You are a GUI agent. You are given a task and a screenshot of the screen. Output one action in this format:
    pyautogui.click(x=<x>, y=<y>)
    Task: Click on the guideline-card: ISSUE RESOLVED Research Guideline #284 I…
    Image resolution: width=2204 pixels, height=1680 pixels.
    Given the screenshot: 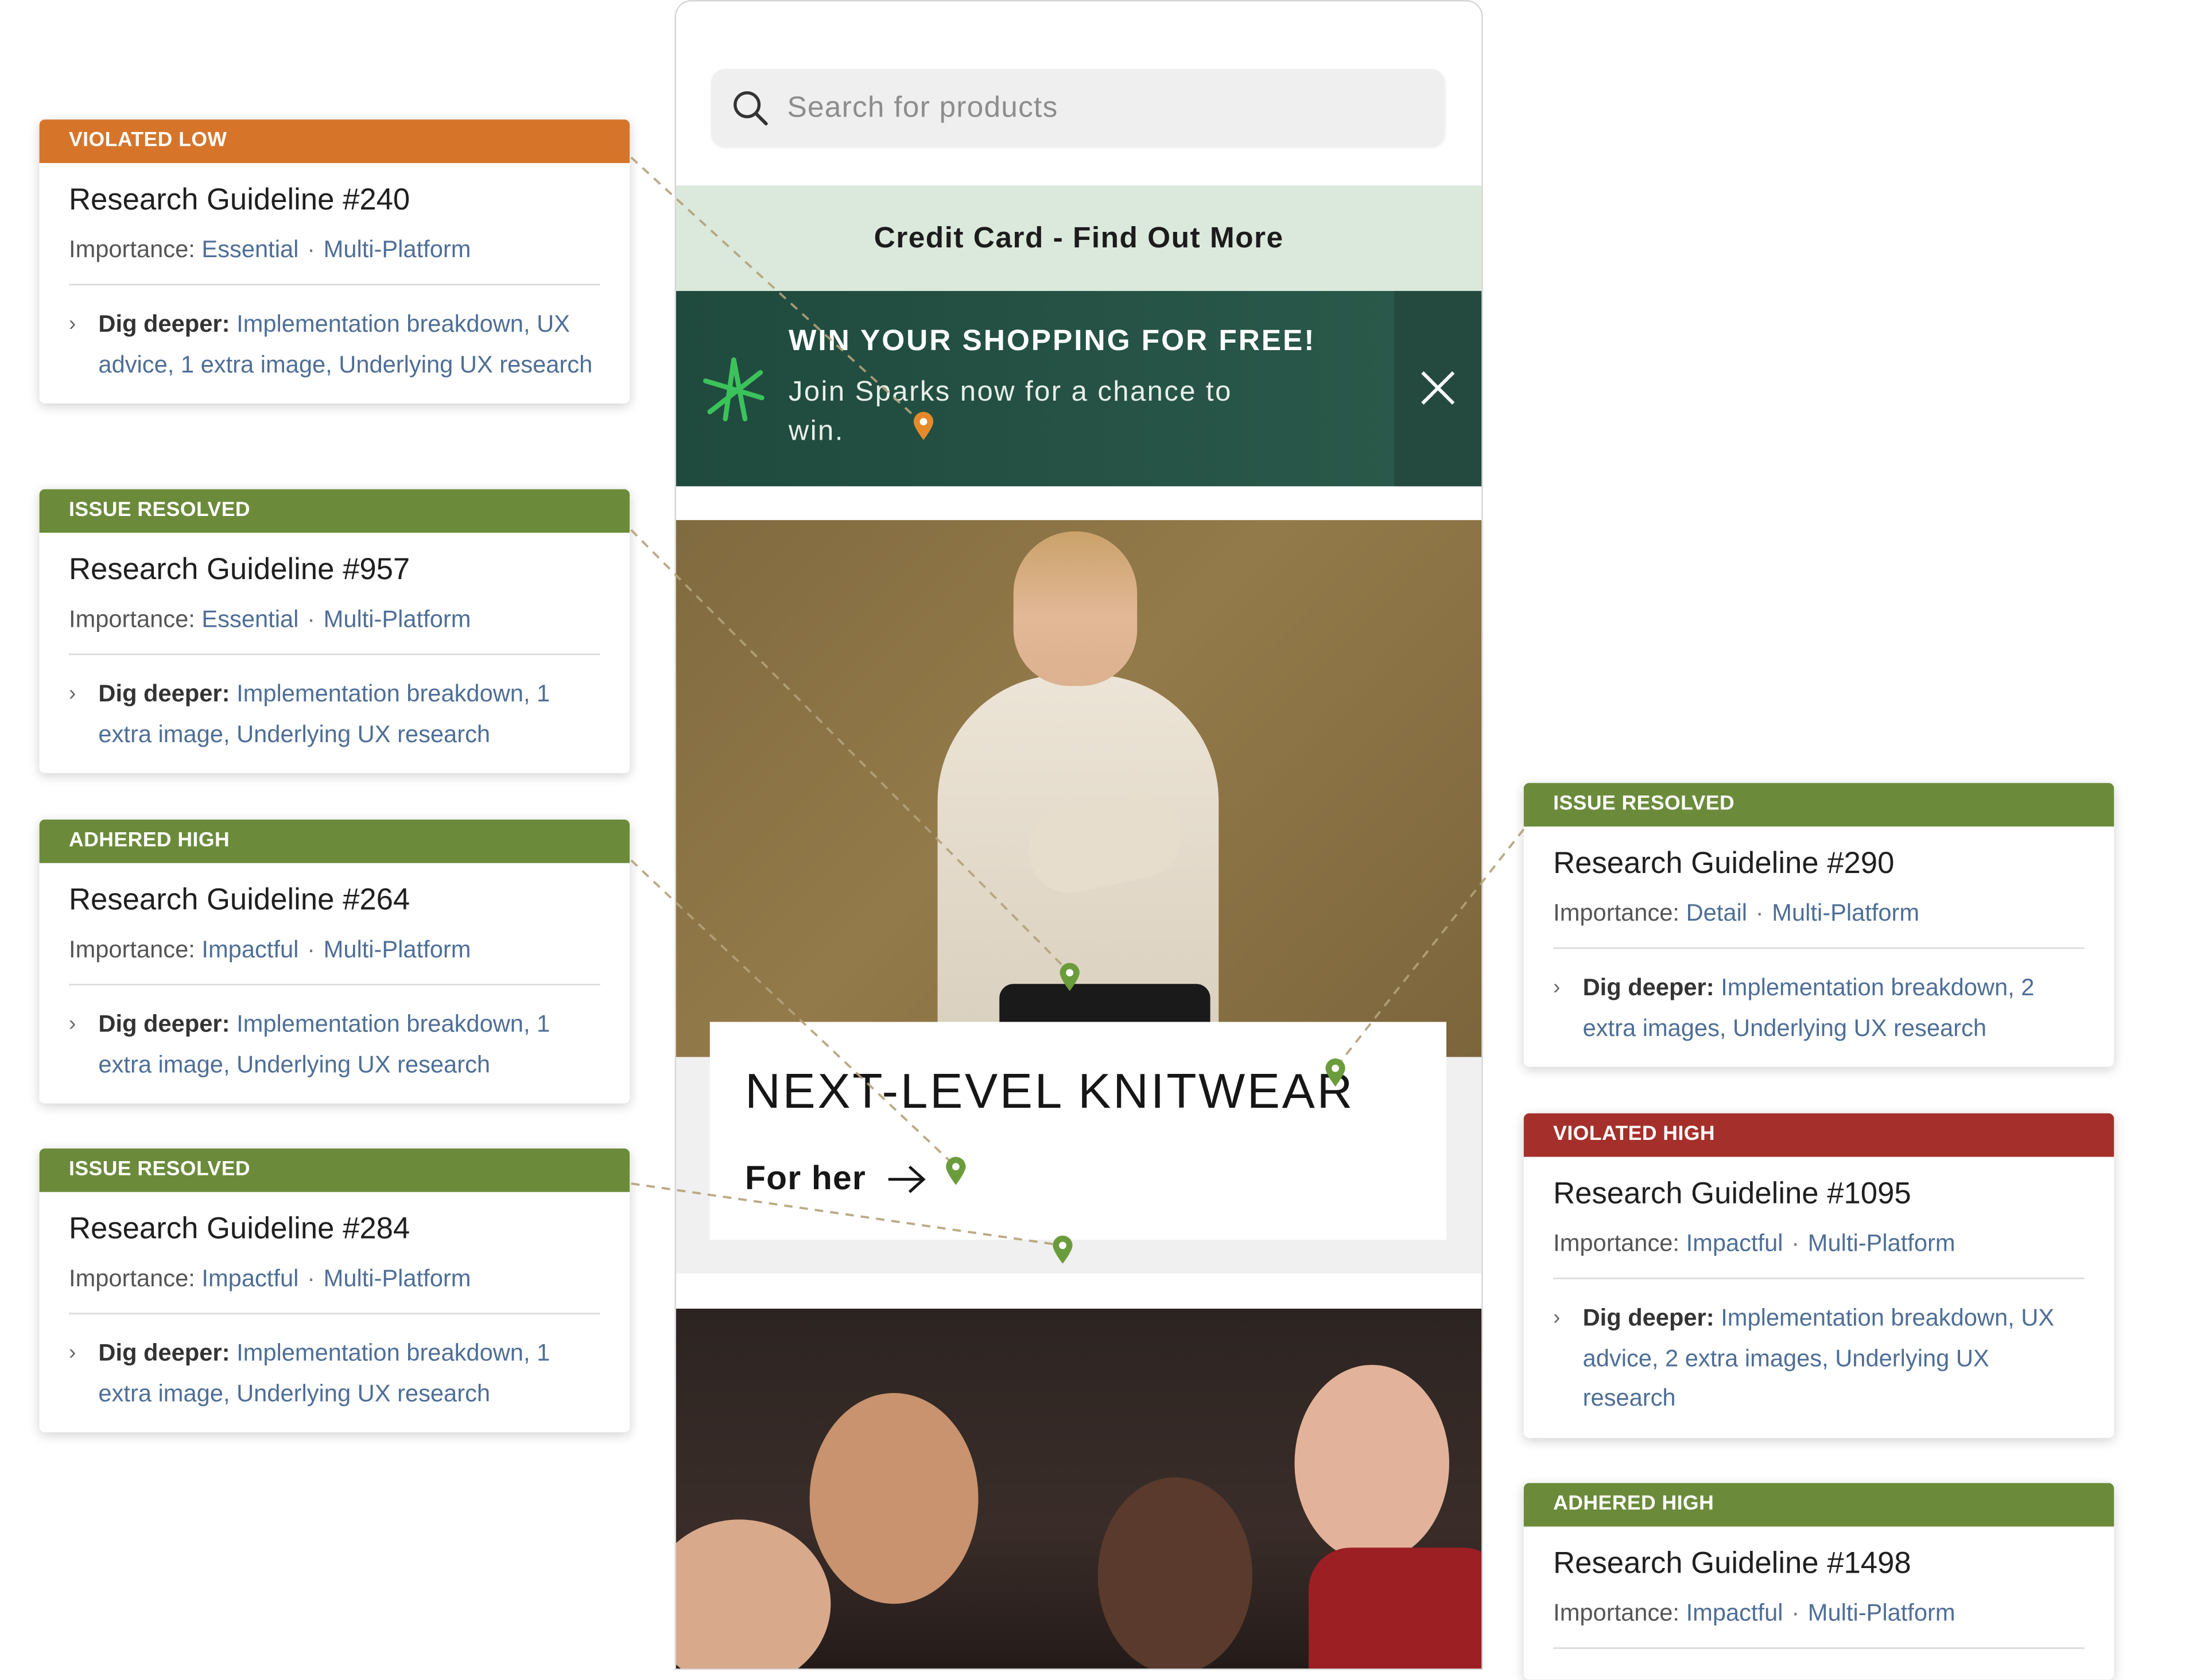 What is the action you would take?
    pyautogui.click(x=334, y=1291)
    